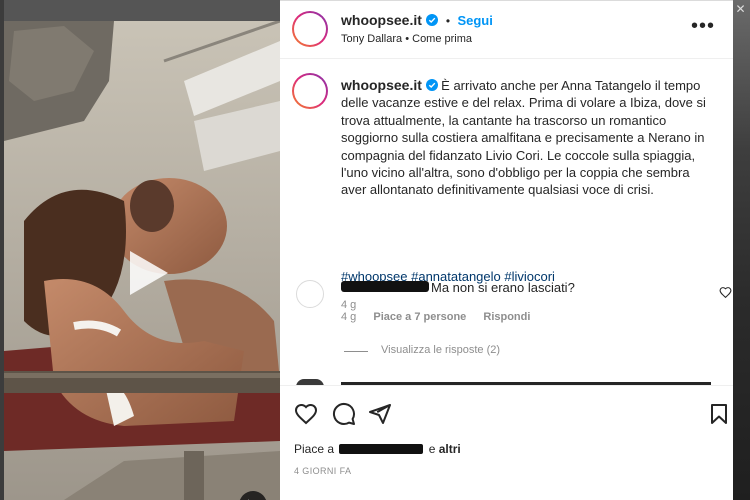 This screenshot has height=500, width=750. I want to click on caption-username: whoopsee.it, so click(381, 85).